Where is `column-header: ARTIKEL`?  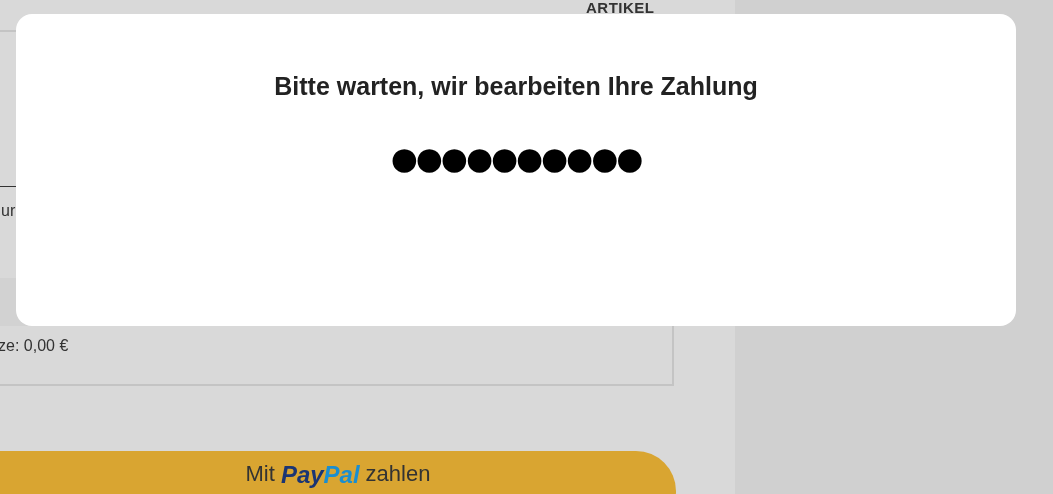 column-header: ARTIKEL is located at coordinates (620, 7).